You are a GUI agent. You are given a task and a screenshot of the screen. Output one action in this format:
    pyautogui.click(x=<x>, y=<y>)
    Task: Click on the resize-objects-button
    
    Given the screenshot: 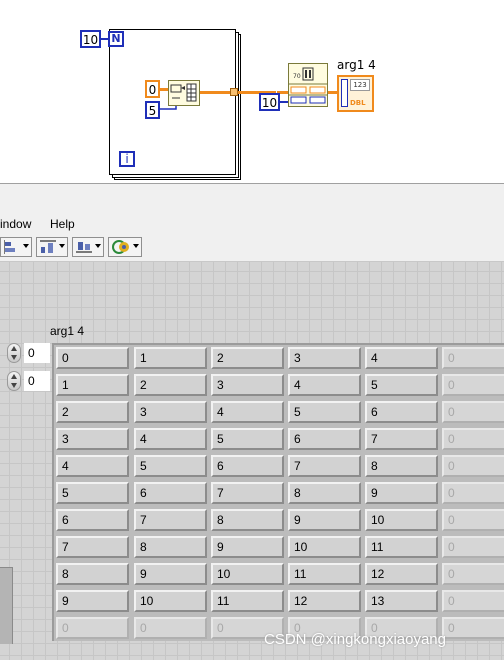 What is the action you would take?
    pyautogui.click(x=88, y=247)
    